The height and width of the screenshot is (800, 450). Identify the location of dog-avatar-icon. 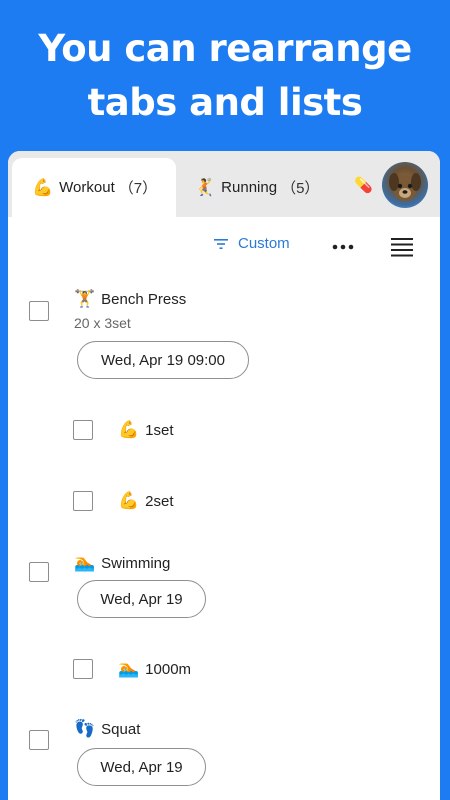
(405, 185).